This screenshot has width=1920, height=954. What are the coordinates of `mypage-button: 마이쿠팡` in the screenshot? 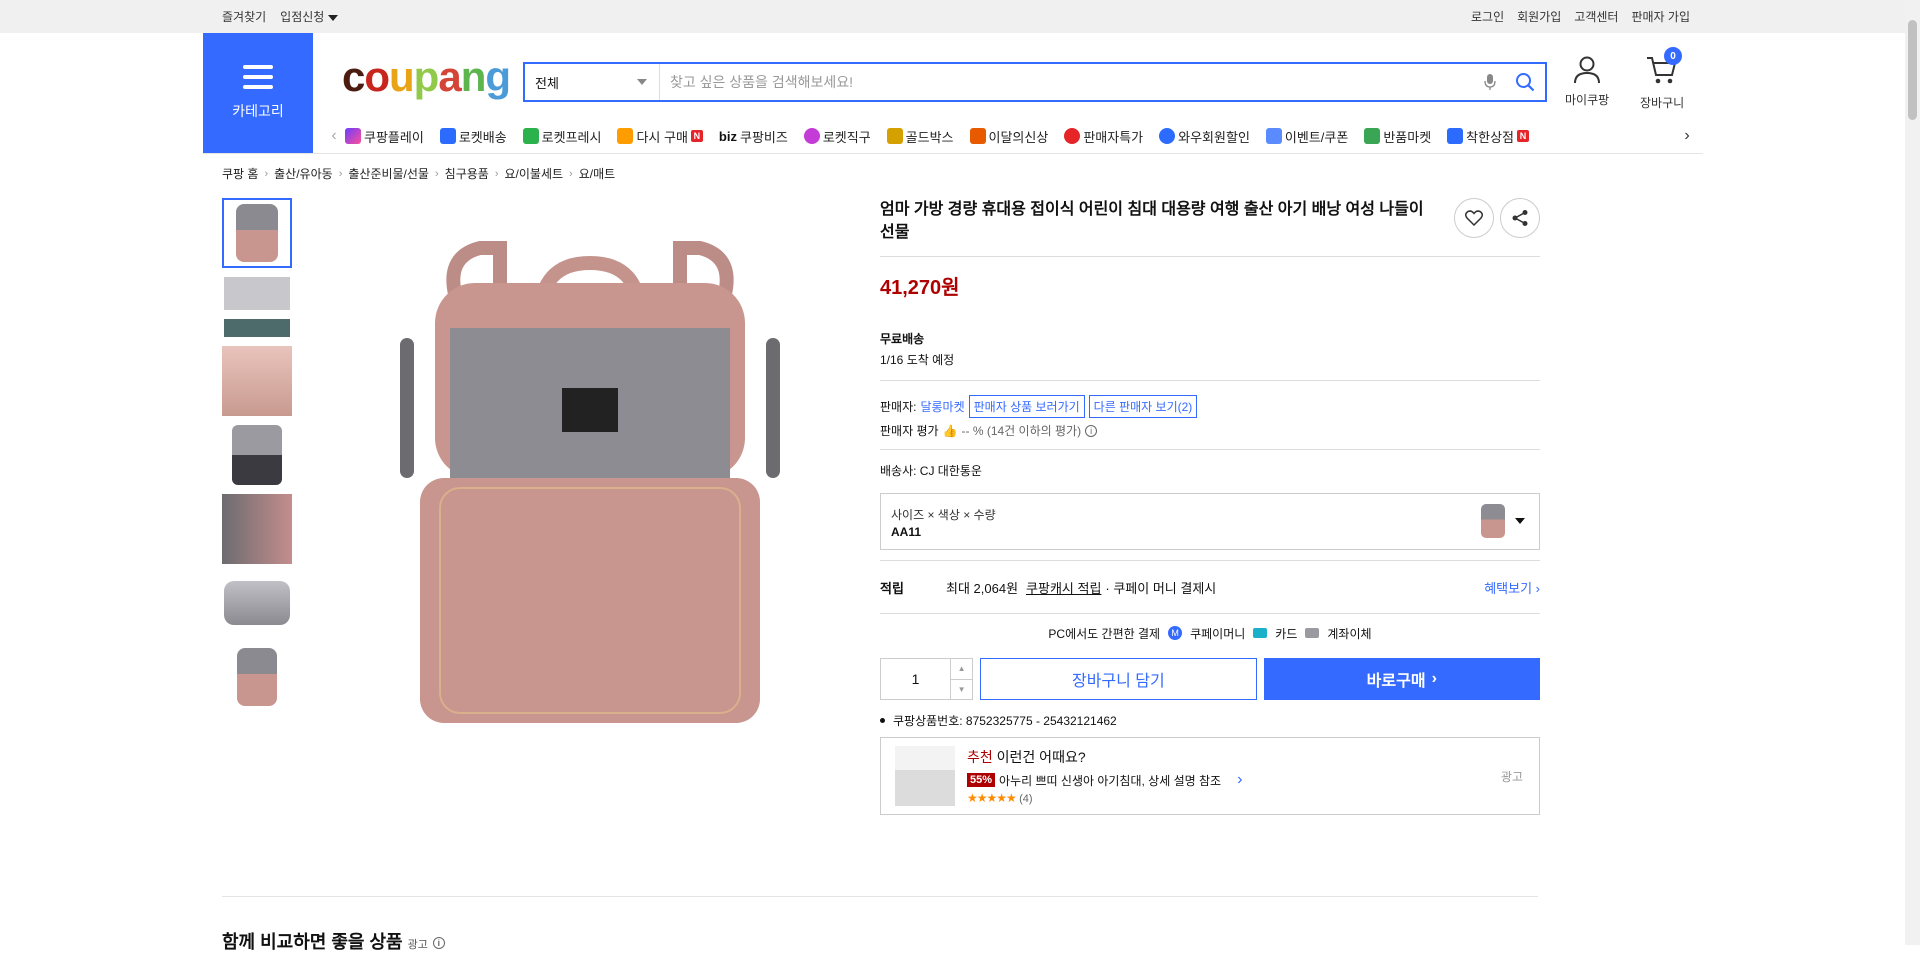 It's located at (1587, 81).